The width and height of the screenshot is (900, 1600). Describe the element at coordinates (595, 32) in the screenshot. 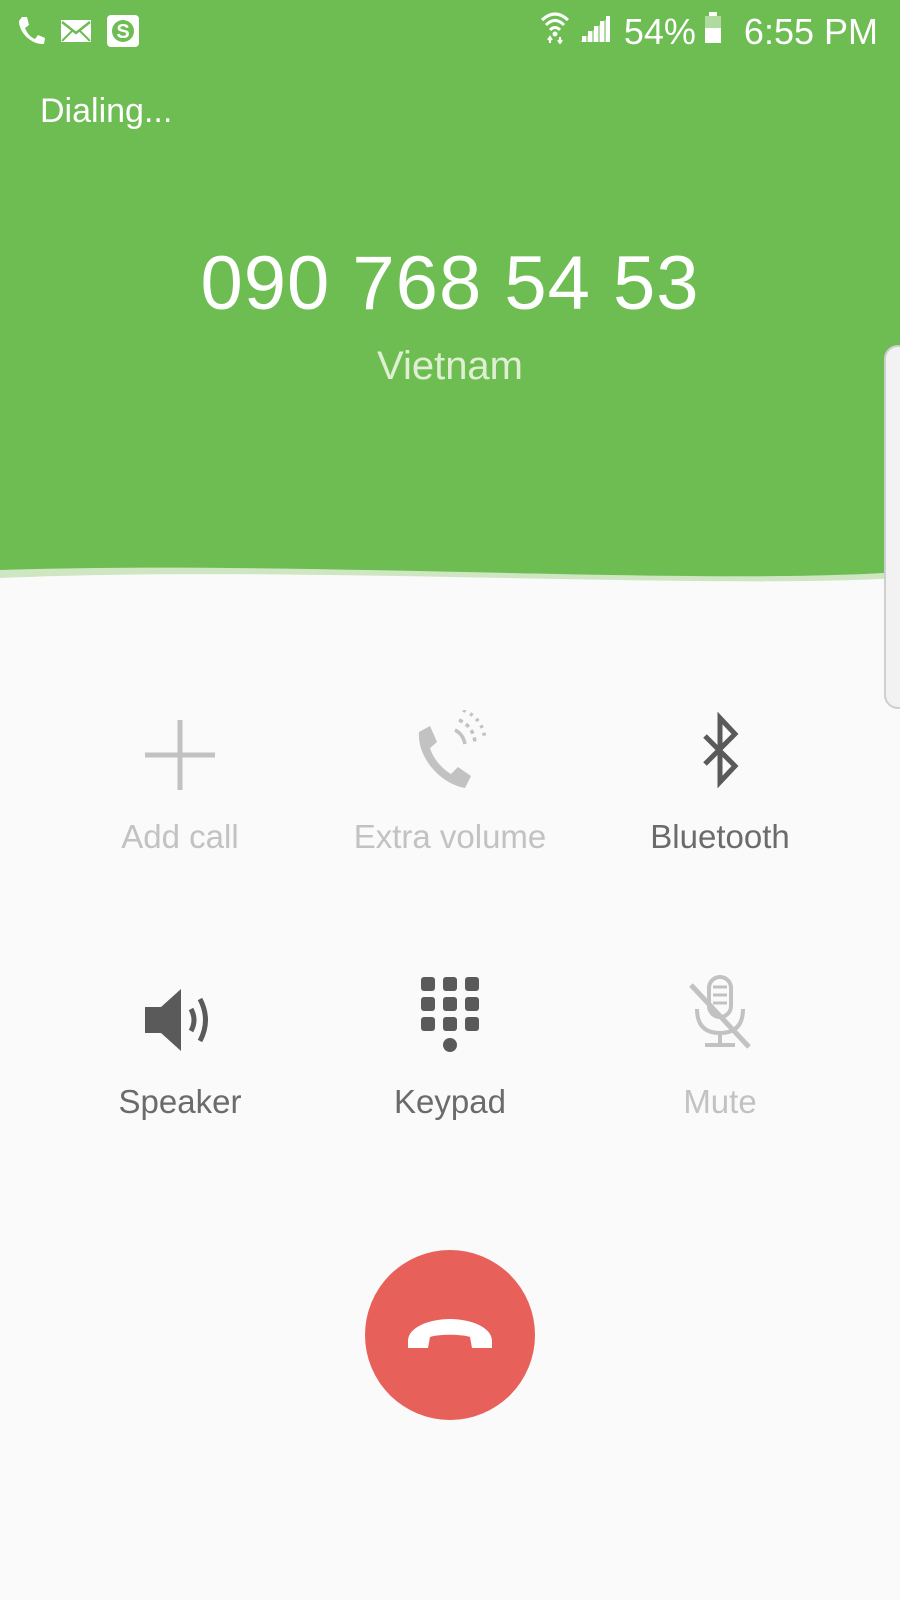

I see `signal-icon` at that location.